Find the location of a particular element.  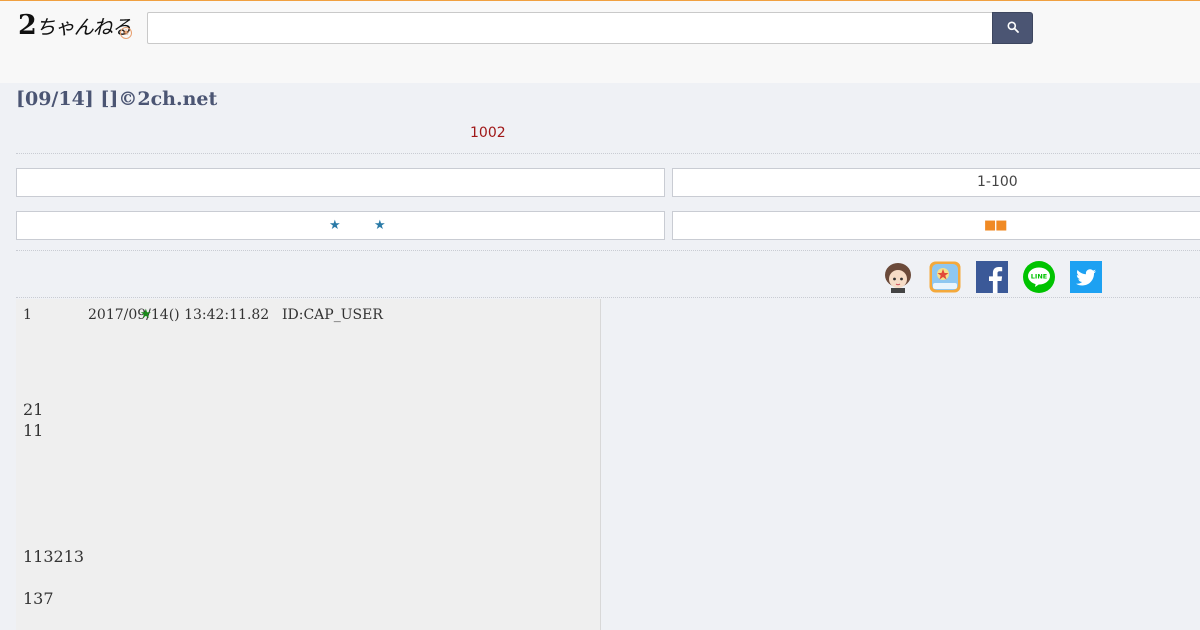

search-input is located at coordinates (570, 28).